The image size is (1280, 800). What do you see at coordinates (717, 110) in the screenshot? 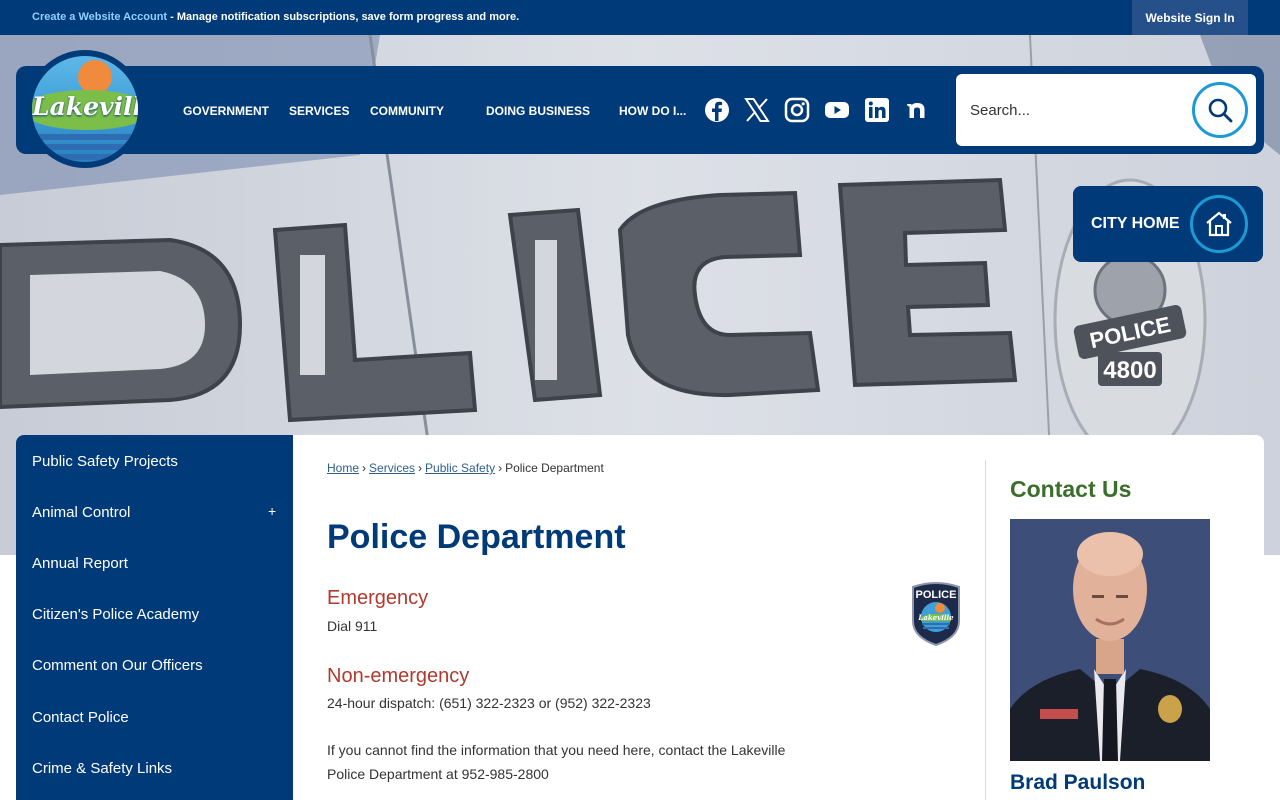
I see `facebook-icon` at bounding box center [717, 110].